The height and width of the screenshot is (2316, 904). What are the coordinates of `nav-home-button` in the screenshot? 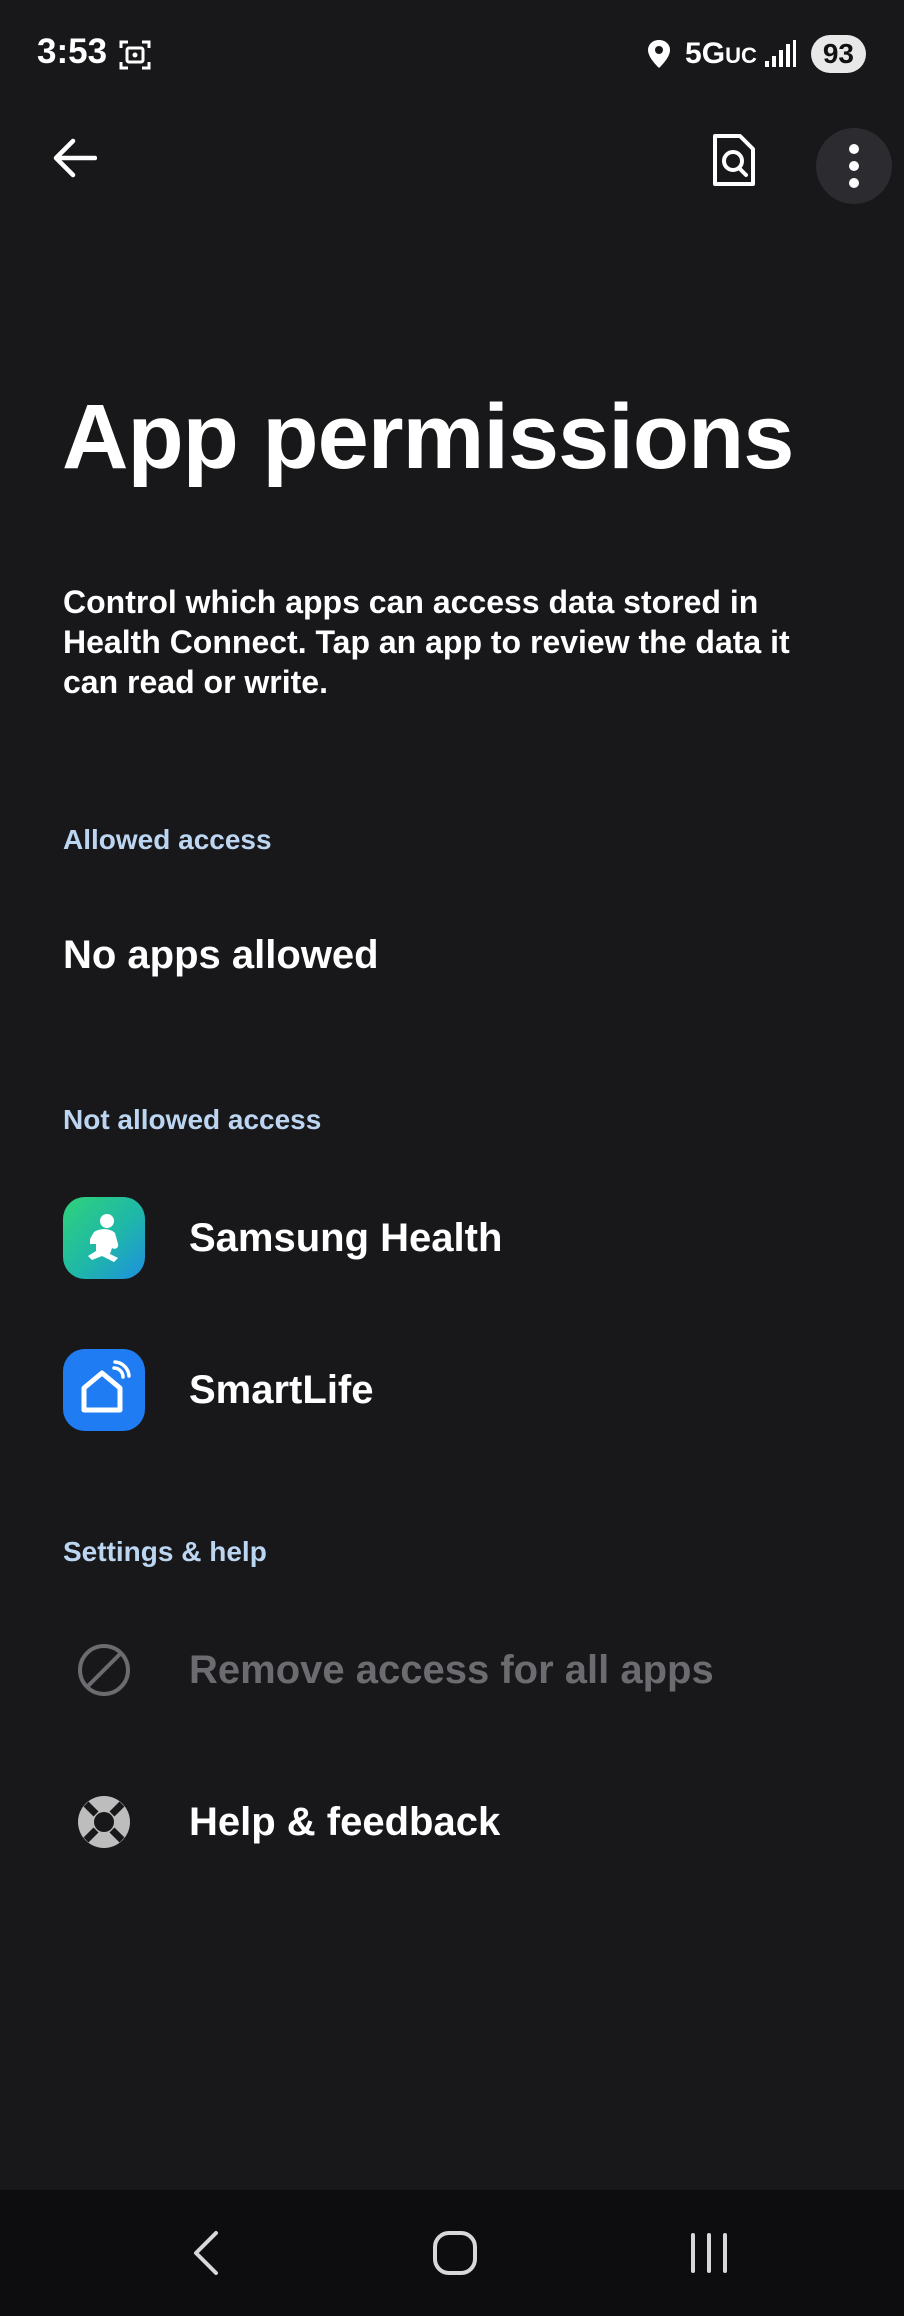 It's located at (455, 2253).